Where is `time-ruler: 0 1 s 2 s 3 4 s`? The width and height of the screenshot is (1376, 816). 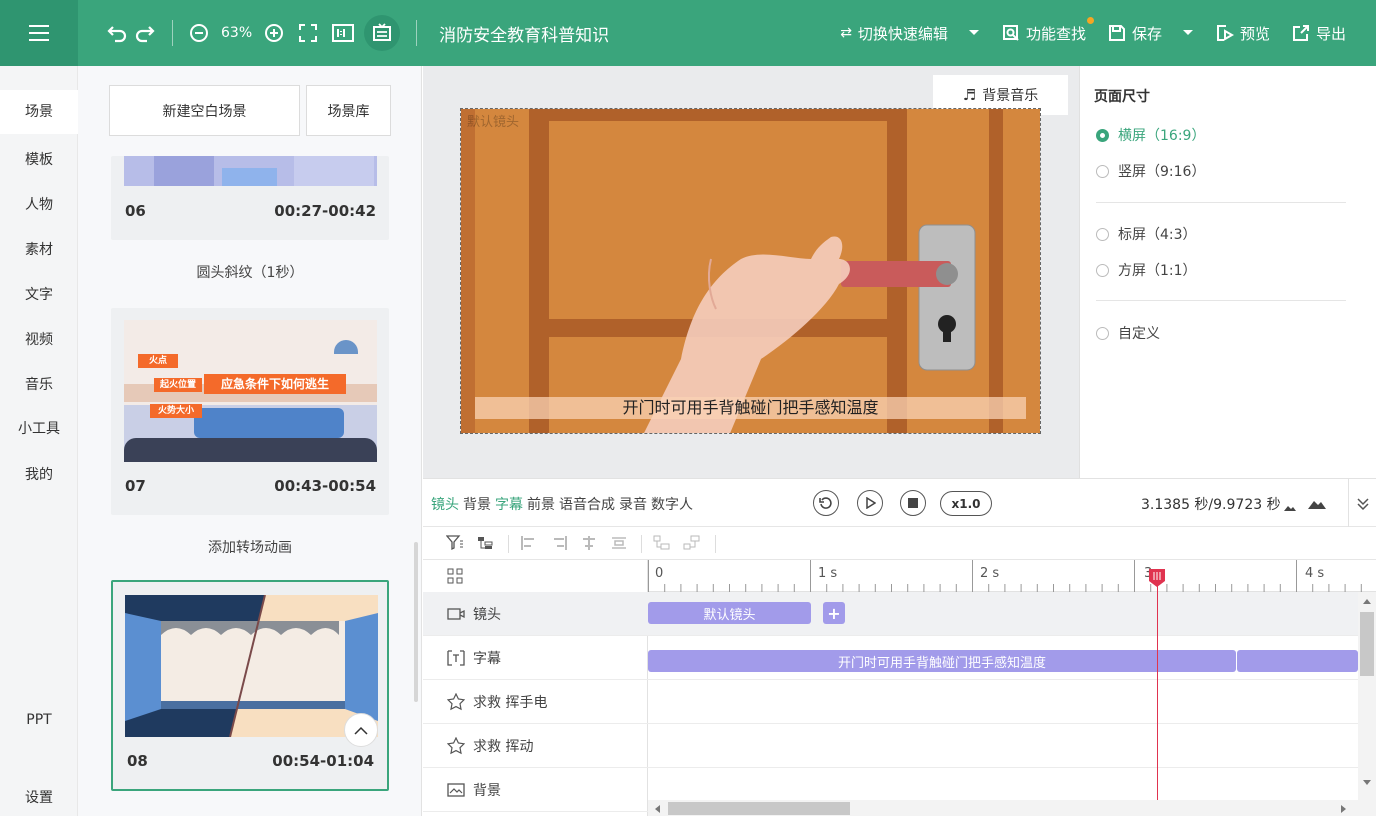
time-ruler: 0 1 s 2 s 3 4 s is located at coordinates (1012, 576).